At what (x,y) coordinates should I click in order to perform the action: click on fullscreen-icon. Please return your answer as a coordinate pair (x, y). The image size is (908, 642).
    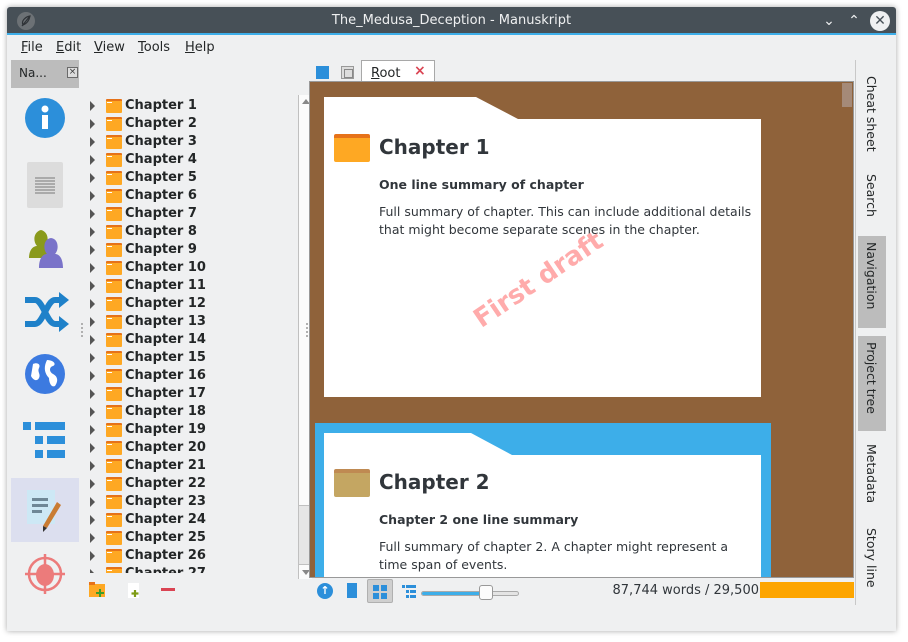
    Looking at the image, I should click on (347, 72).